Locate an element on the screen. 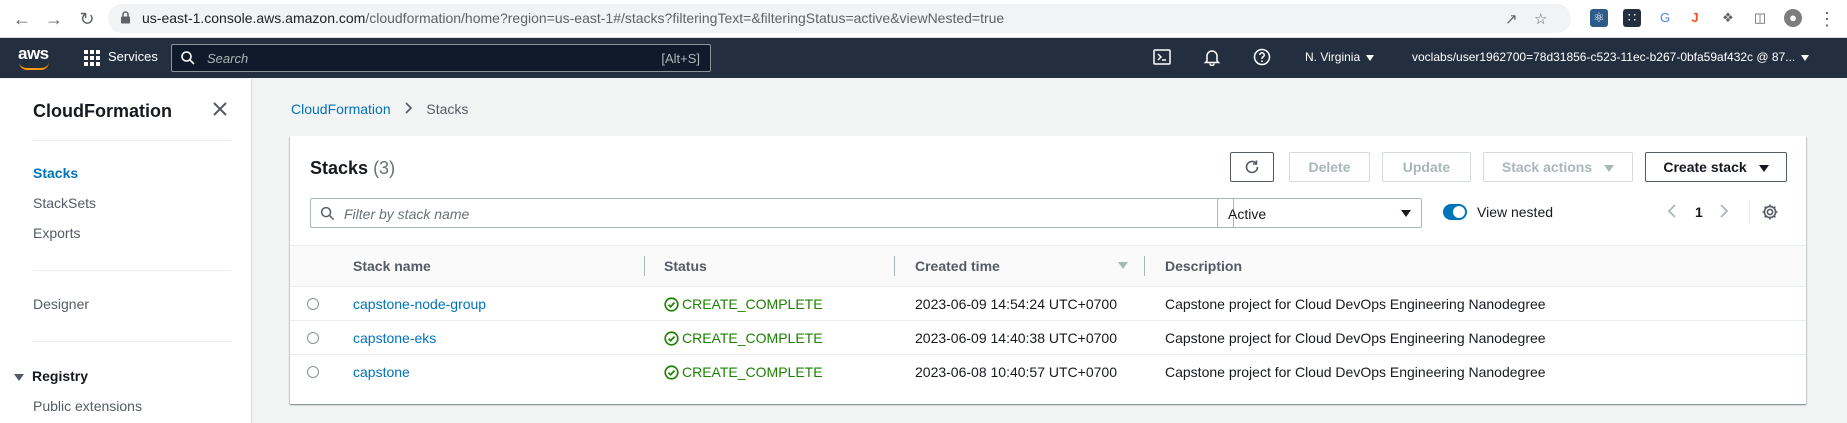 The image size is (1847, 423). cloudshell-icon is located at coordinates (1162, 57).